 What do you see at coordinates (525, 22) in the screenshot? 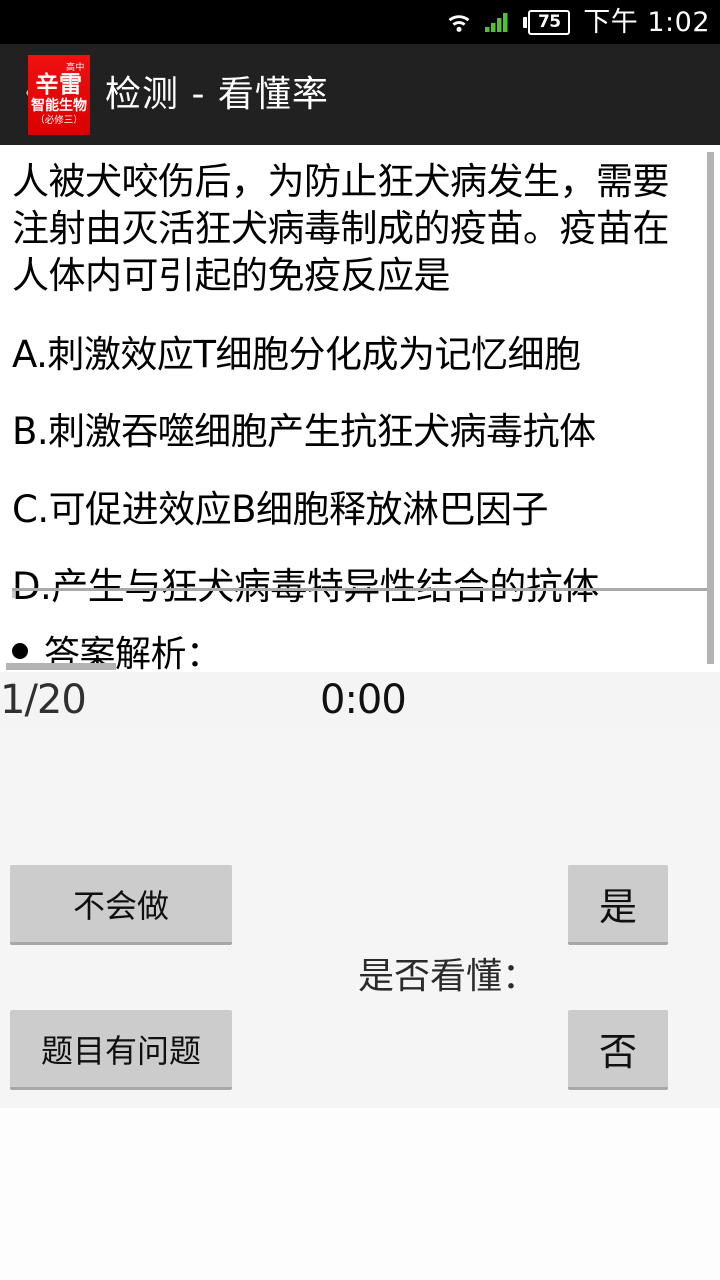
I see `battery-nub` at bounding box center [525, 22].